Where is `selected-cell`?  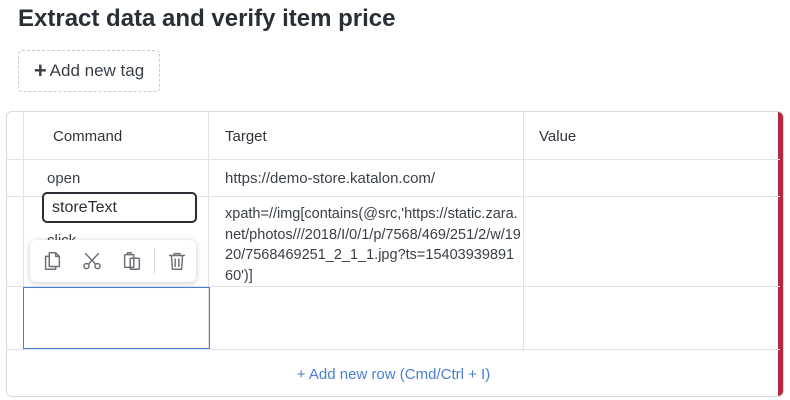
selected-cell is located at coordinates (116, 318).